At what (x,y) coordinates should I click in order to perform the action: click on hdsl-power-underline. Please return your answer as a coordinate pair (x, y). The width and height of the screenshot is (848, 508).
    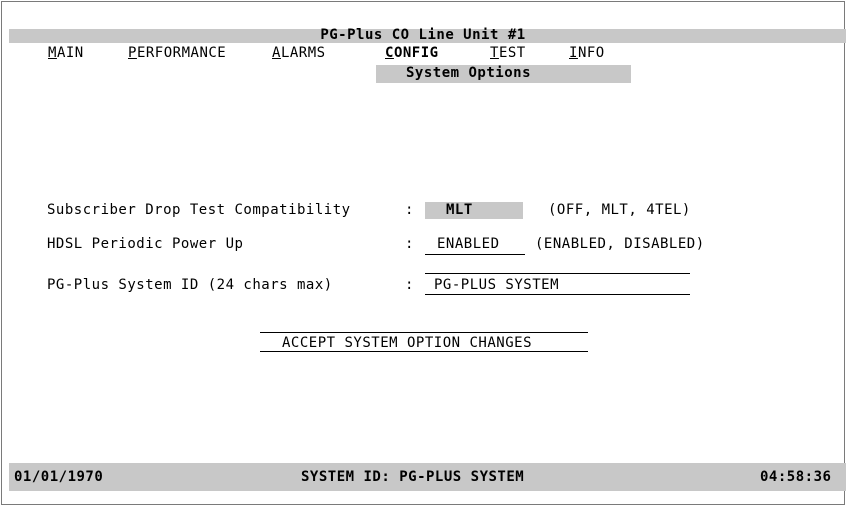
    Looking at the image, I should click on (475, 254).